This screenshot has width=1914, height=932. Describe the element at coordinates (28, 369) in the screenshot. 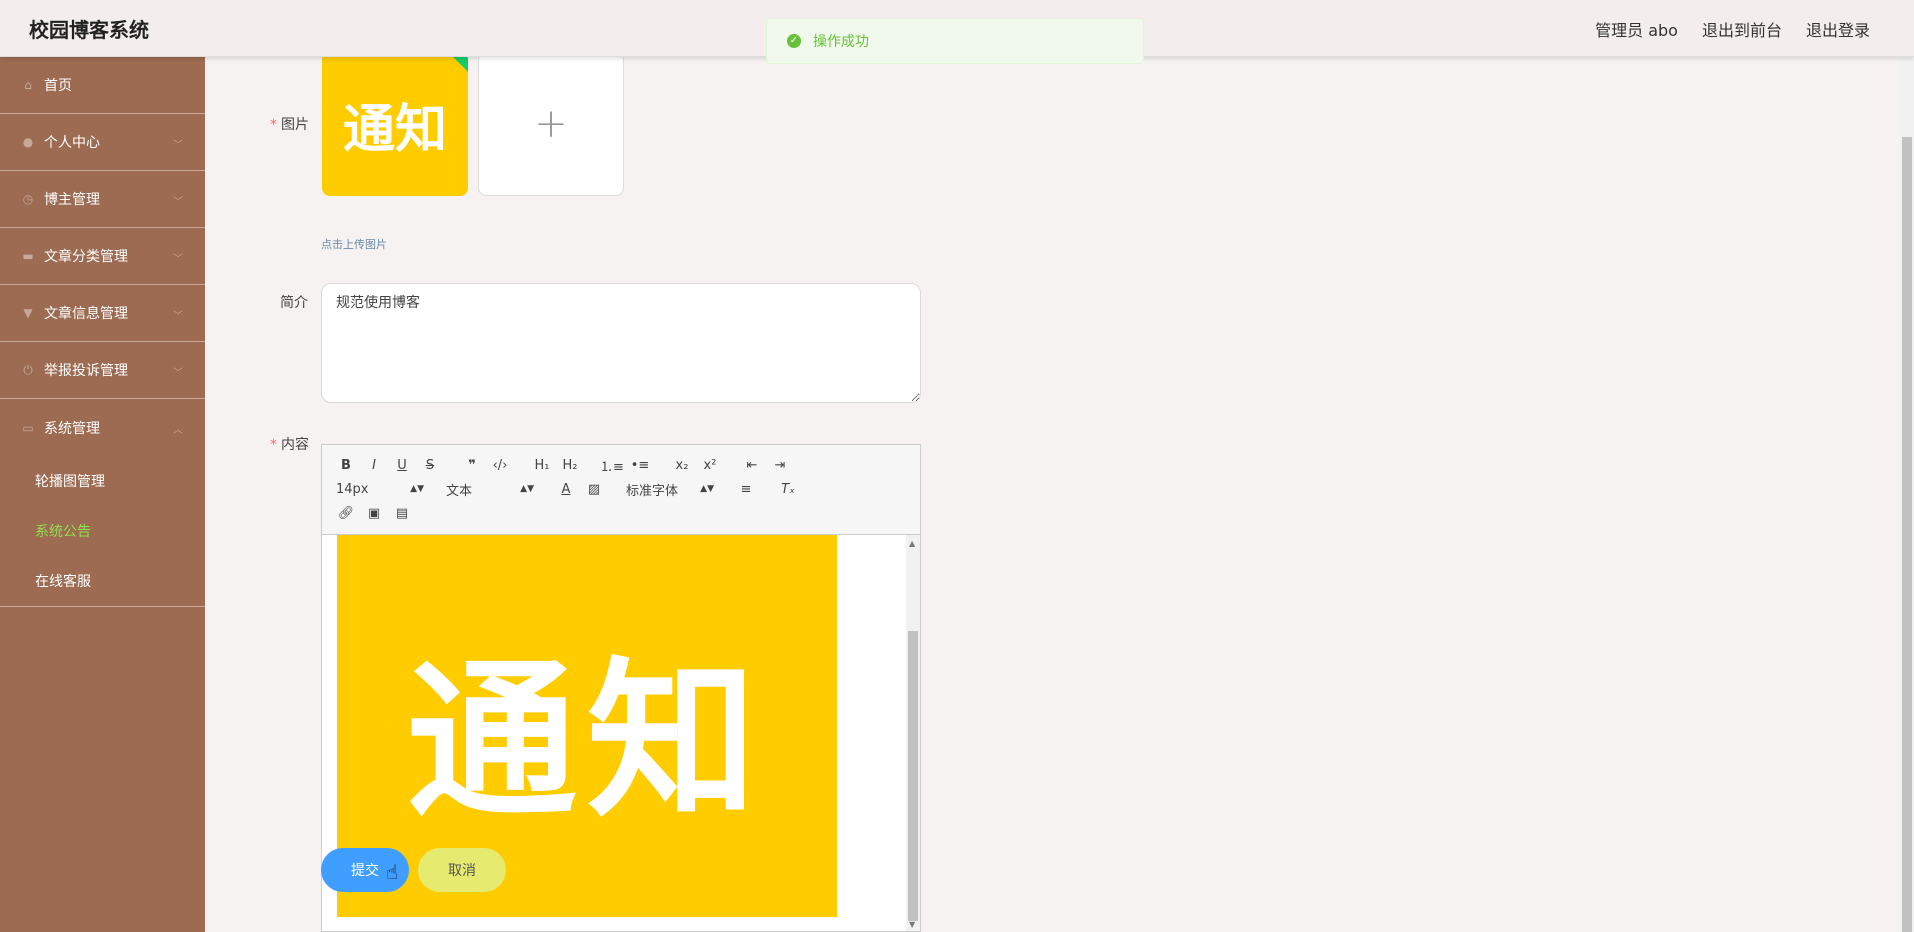

I see `power-icon: ⏻` at that location.